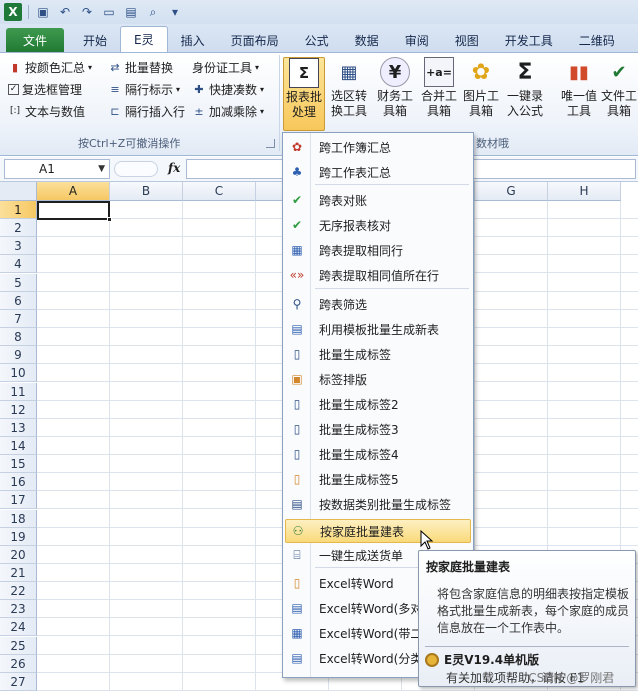  I want to click on menu-item-11: ▯ 批量生成标签2, so click(378, 404).